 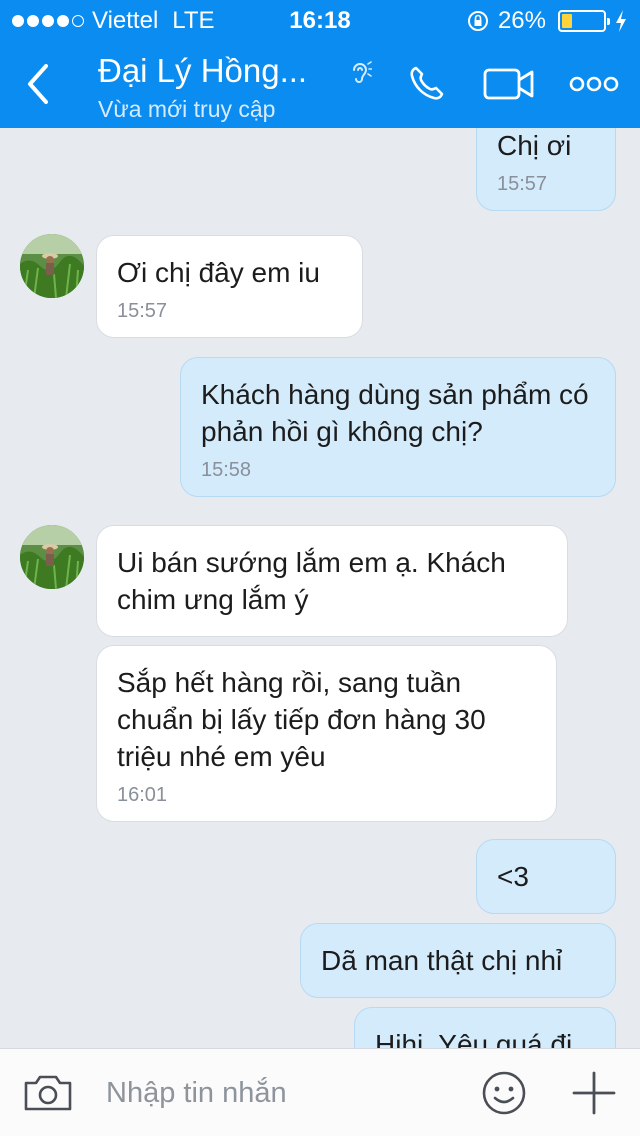 I want to click on message-time: 16:01, so click(x=142, y=795).